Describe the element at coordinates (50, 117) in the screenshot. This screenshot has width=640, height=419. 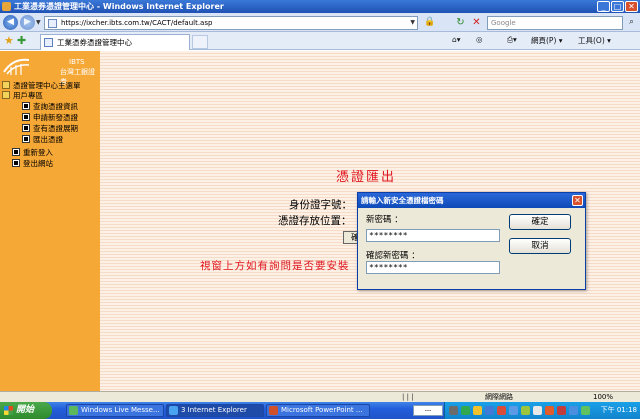
I see `sidebar-item-apply-cert: 申請新發憑證` at that location.